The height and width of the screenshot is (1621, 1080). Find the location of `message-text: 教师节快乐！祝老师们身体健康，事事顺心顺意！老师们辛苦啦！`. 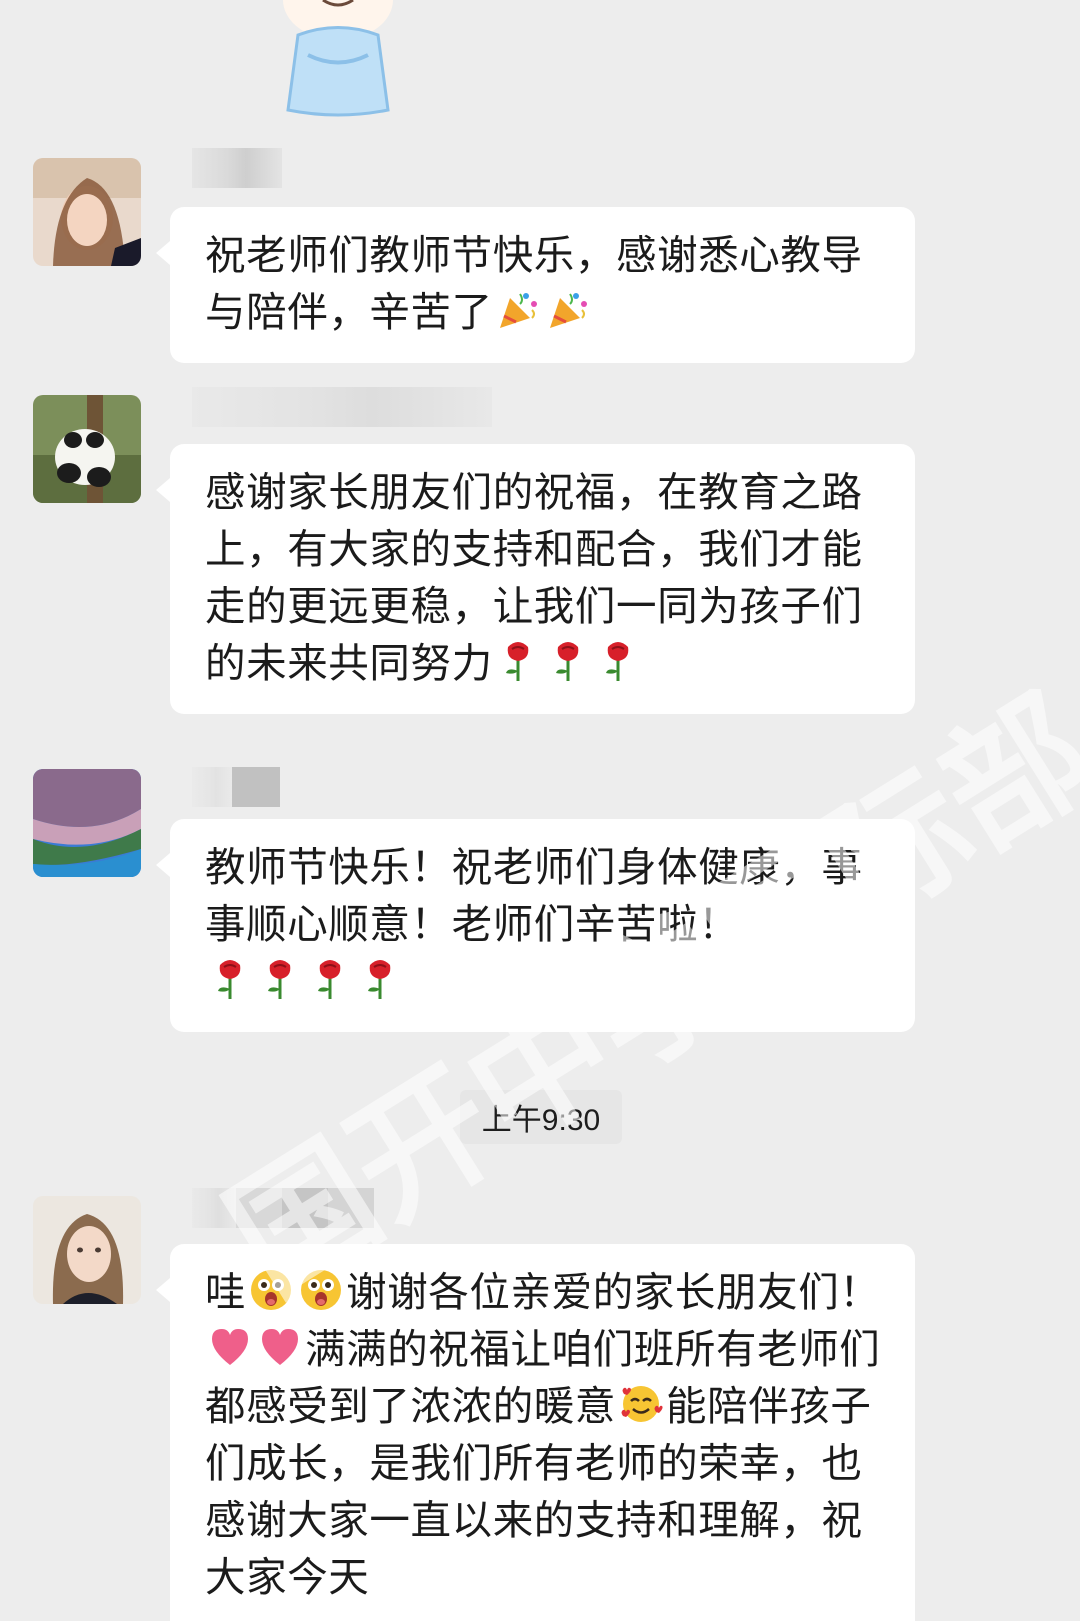

message-text: 教师节快乐！祝老师们身体健康，事事顺心顺意！老师们辛苦啦！ is located at coordinates (534, 895).